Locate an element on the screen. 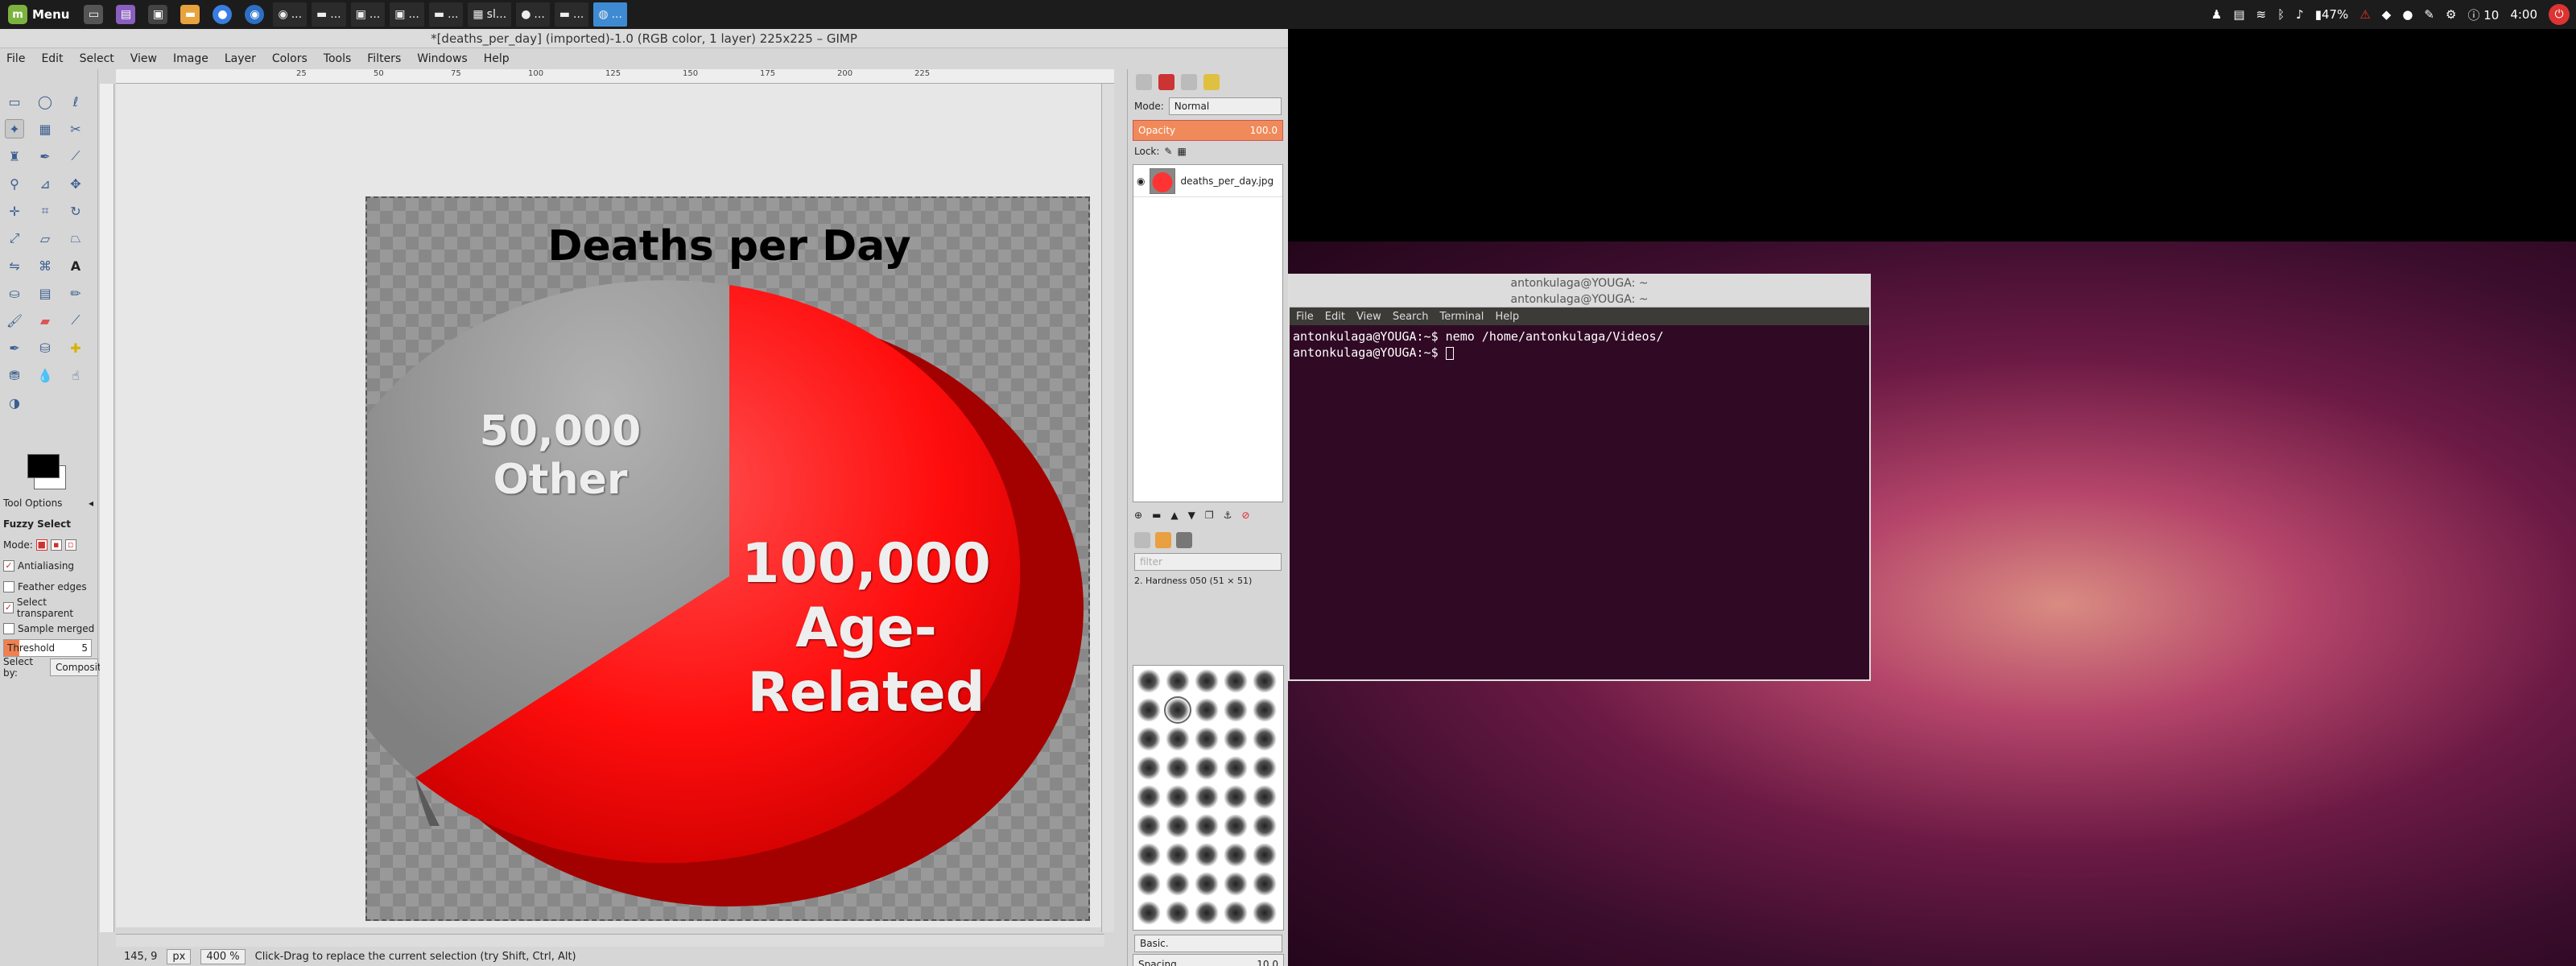  keyboard-layout-flag-icon: ▤ is located at coordinates (2238, 14).